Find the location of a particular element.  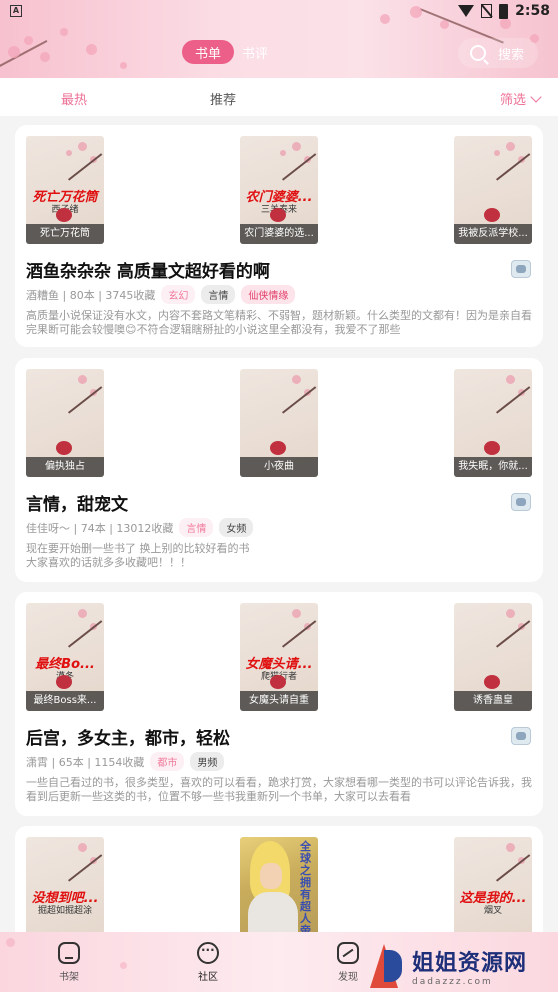

filter-hot: 最热 is located at coordinates (74, 98).